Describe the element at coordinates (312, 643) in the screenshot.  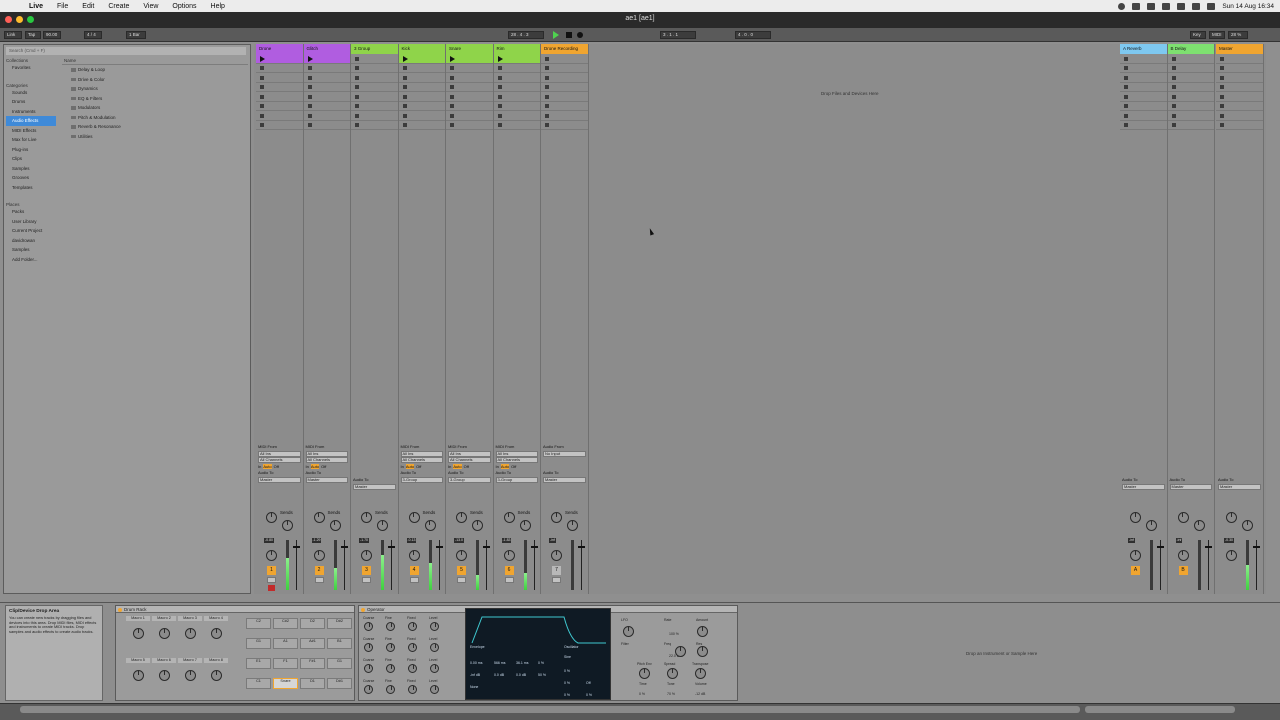
I see `drum-pad: A#1` at that location.